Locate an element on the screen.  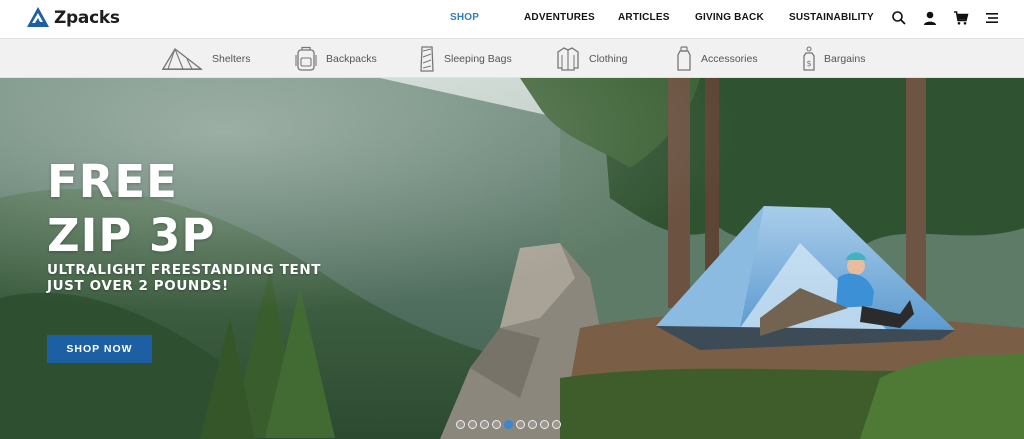
jacket-icon is located at coordinates (568, 59).